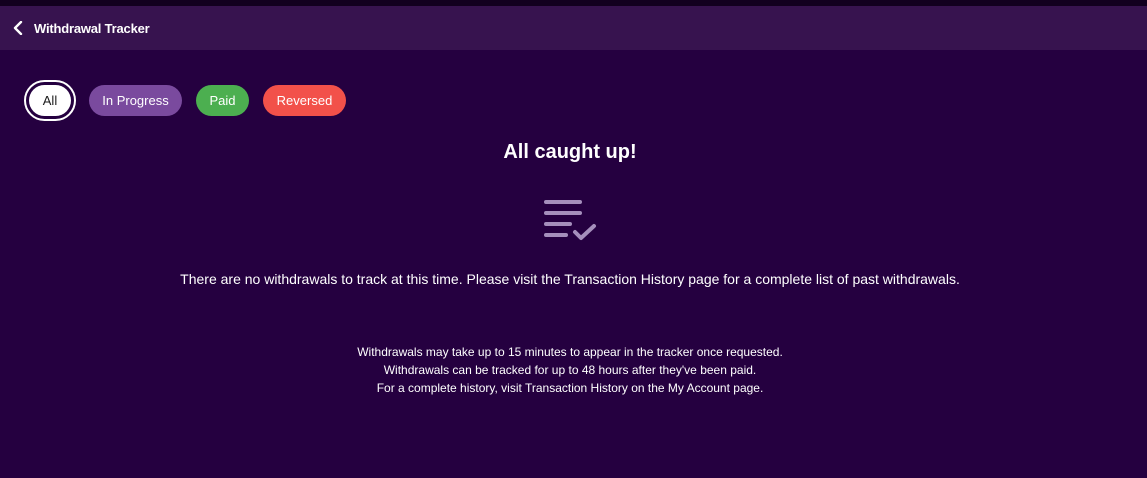 This screenshot has width=1147, height=478. I want to click on list-check-icon, so click(570, 220).